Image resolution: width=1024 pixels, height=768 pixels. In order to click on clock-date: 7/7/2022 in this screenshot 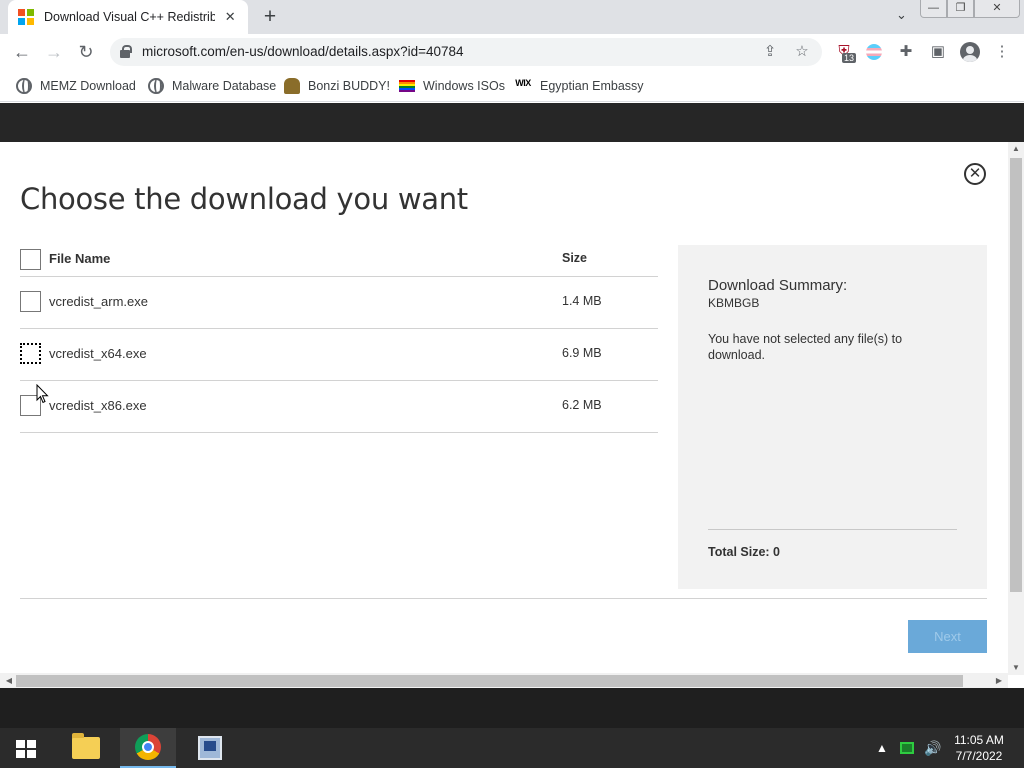, I will do `click(979, 756)`.